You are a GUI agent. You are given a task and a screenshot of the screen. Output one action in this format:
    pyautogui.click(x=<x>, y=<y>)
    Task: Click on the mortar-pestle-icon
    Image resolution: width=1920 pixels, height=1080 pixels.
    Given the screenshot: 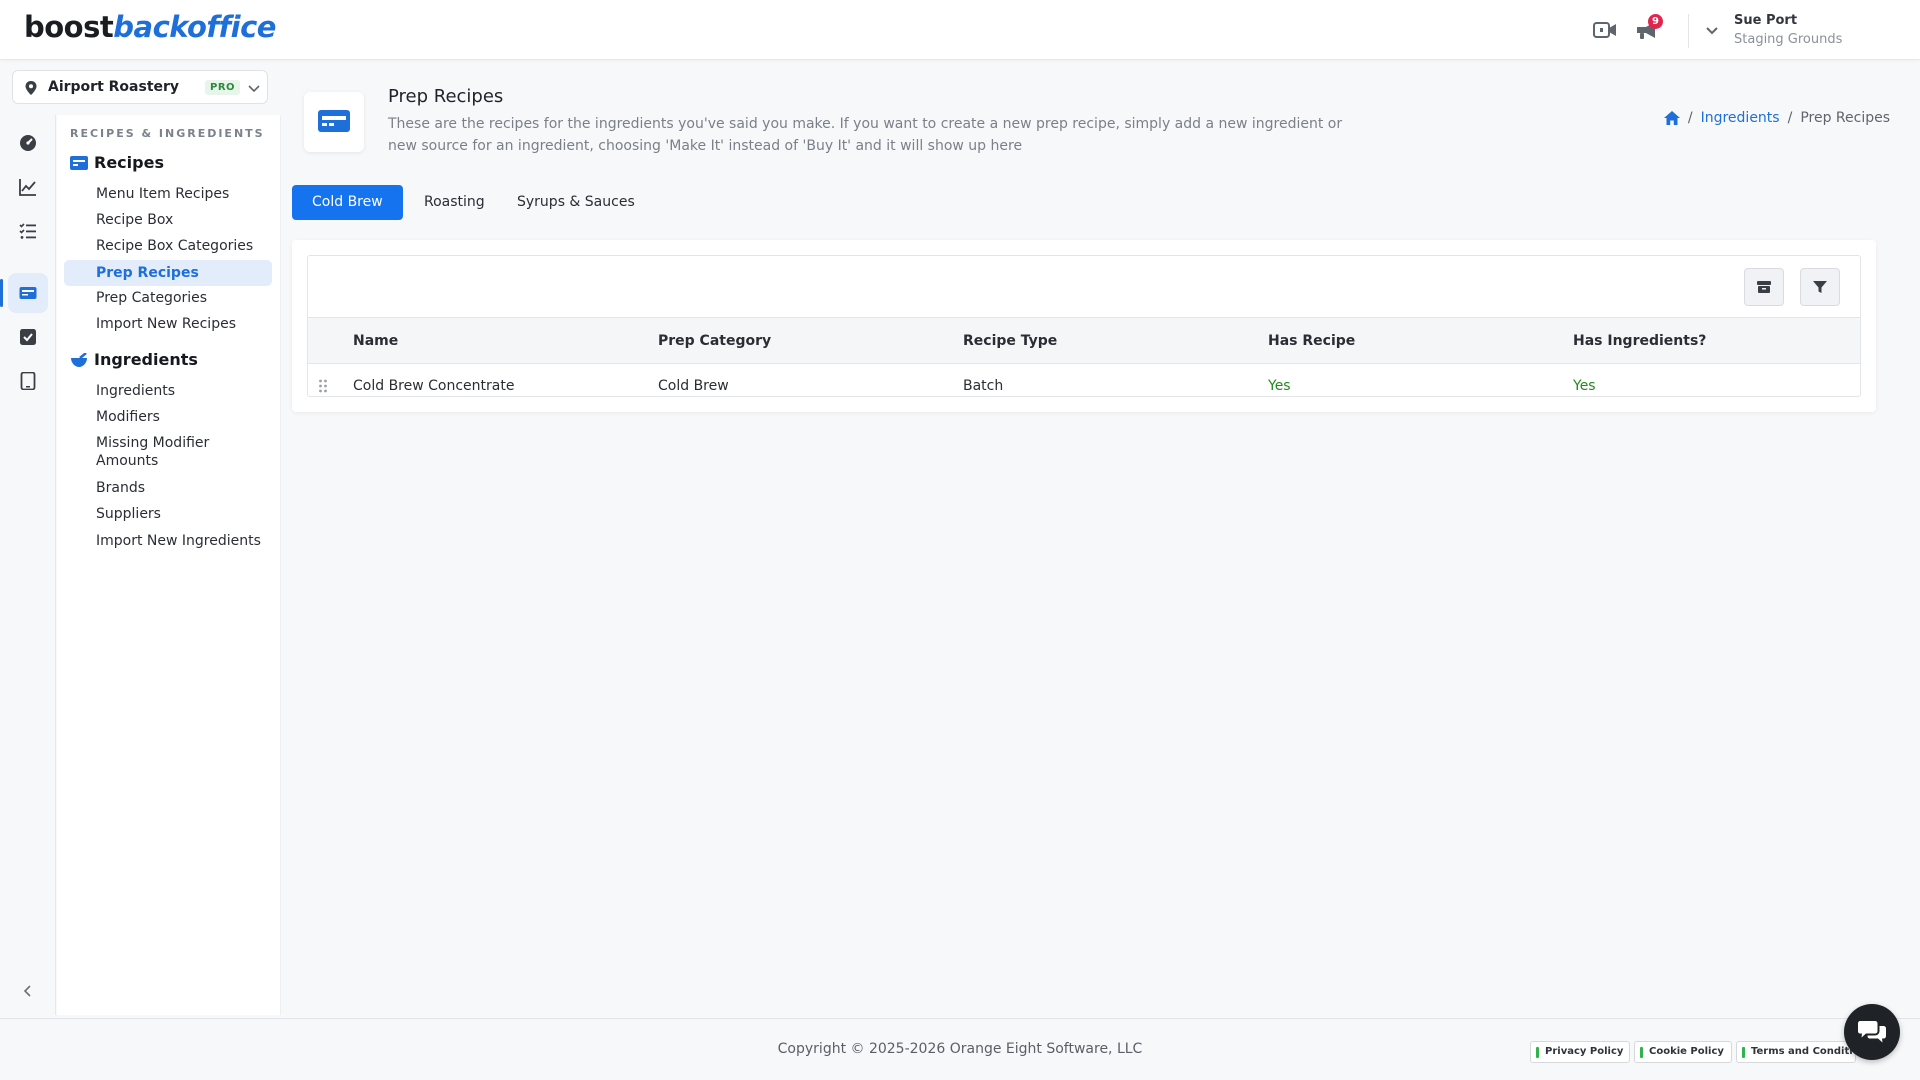 What is the action you would take?
    pyautogui.click(x=79, y=360)
    